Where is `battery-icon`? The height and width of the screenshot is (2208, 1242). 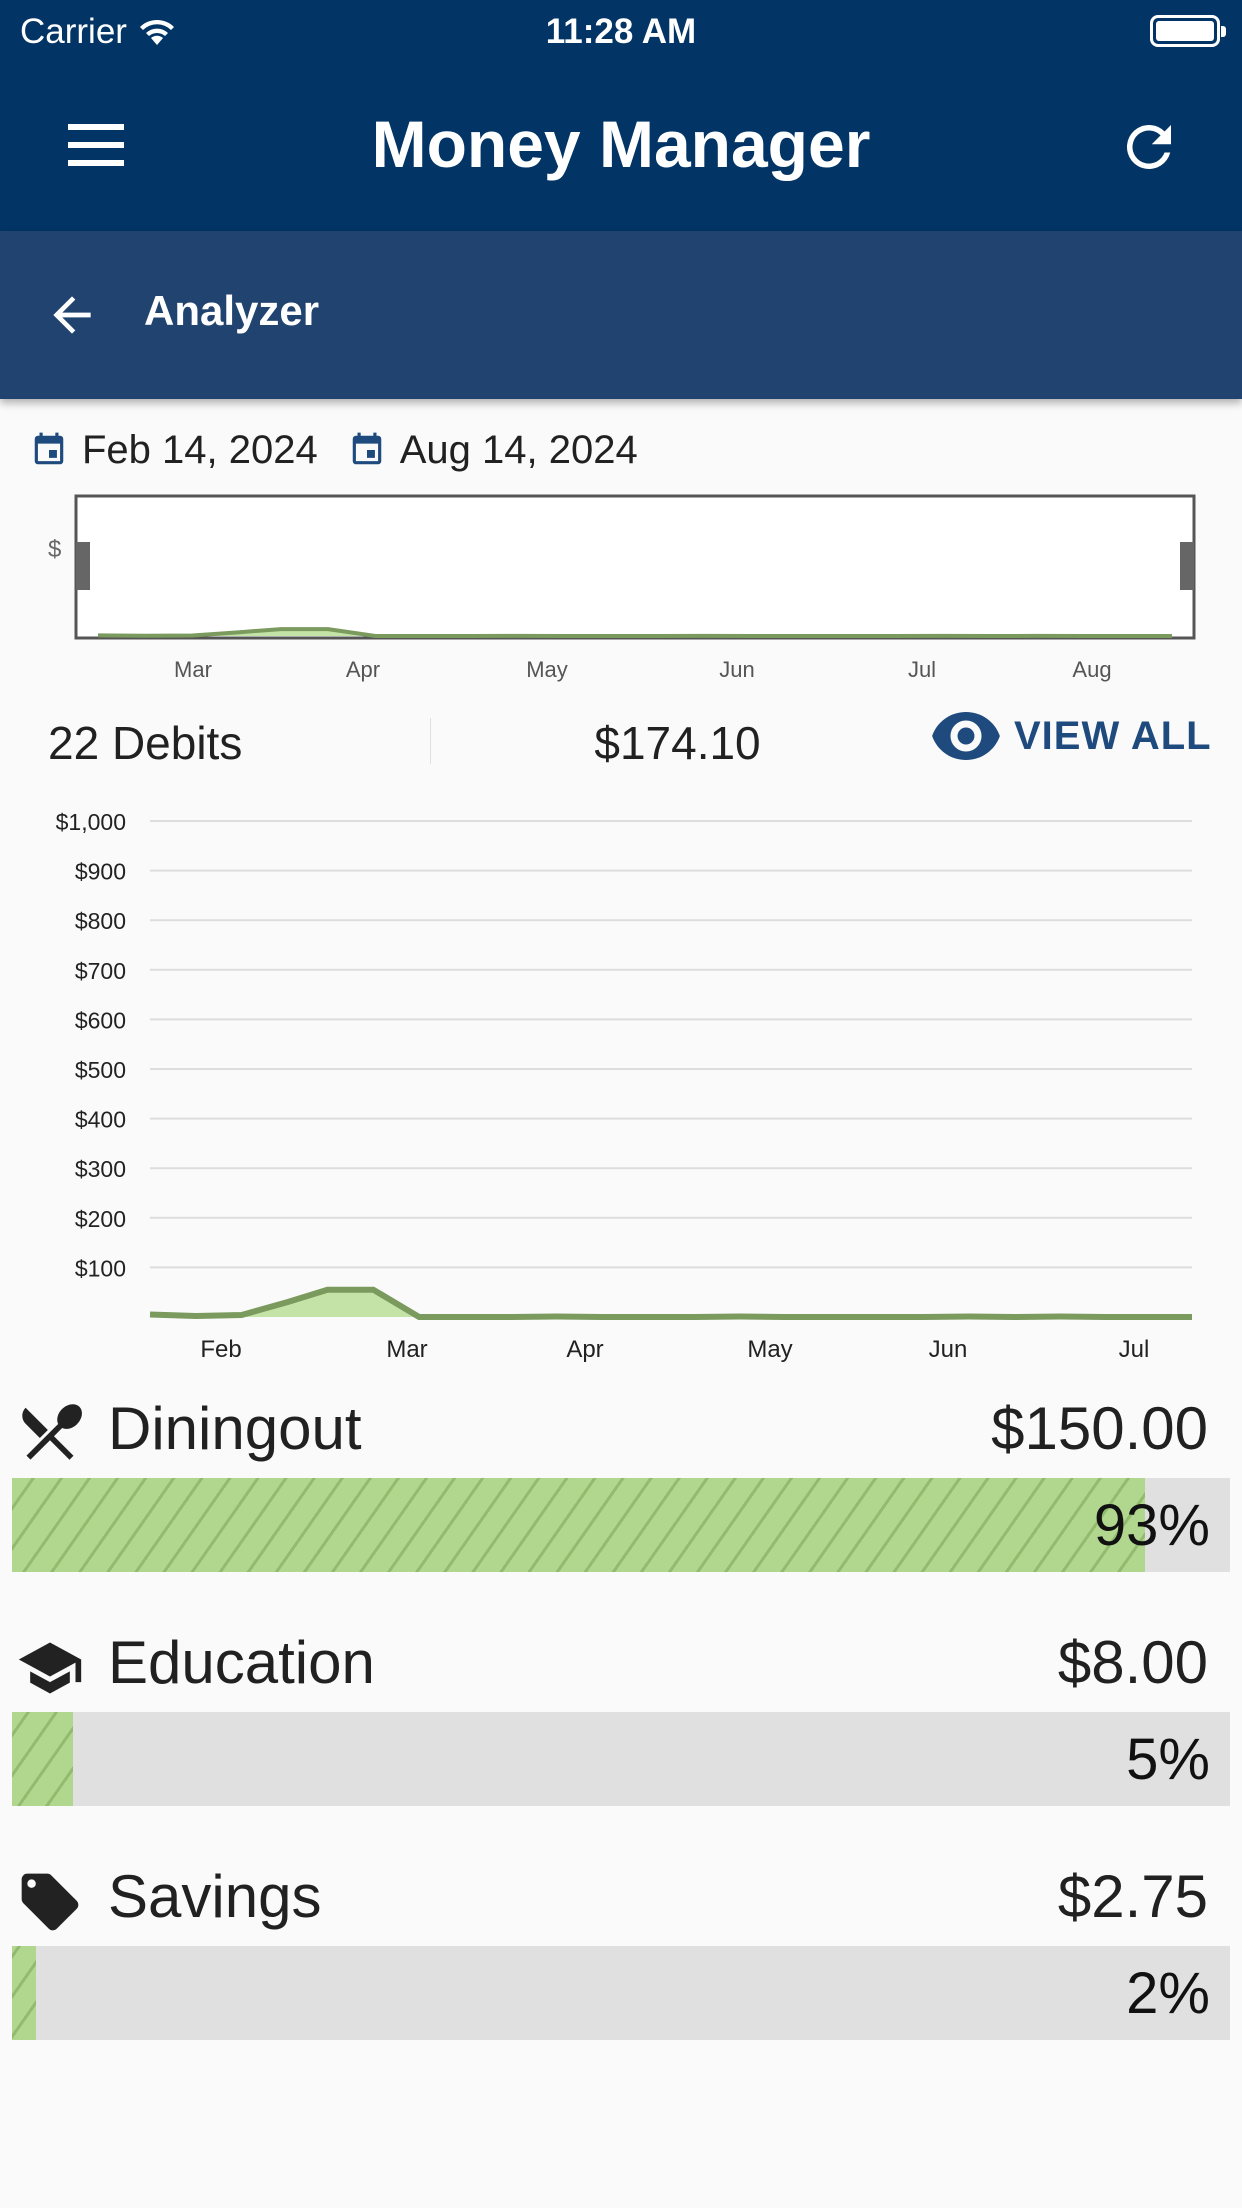
battery-icon is located at coordinates (1188, 31).